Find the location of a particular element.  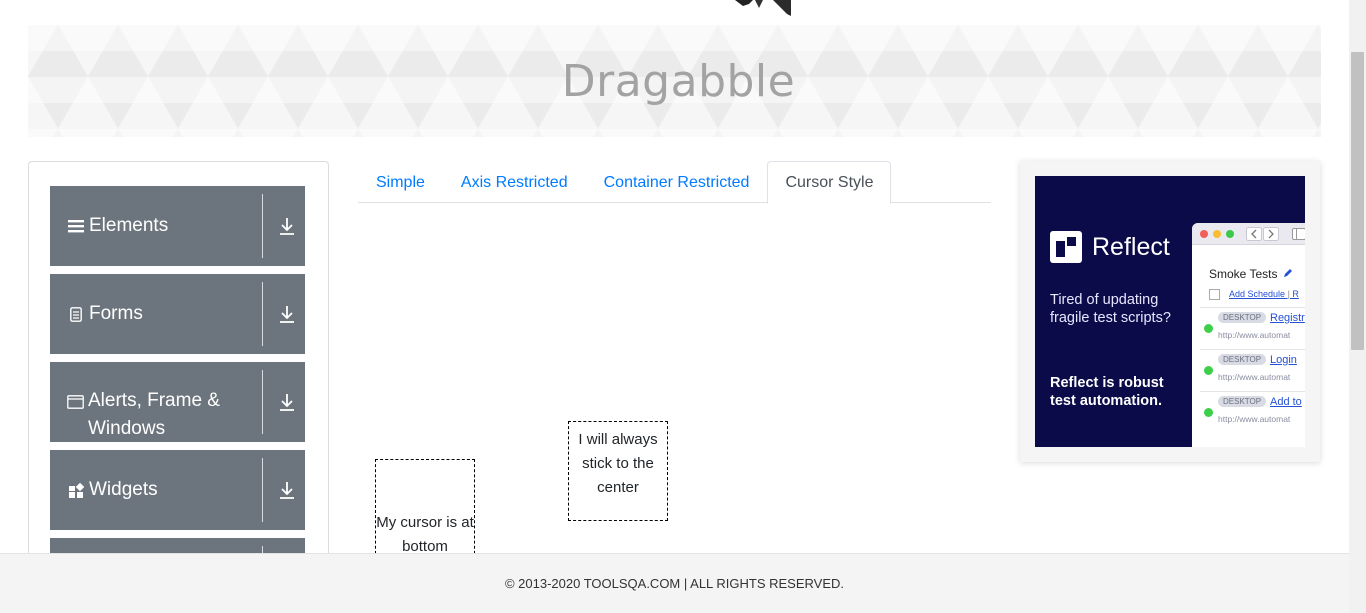

hamburger-icon is located at coordinates (76, 226).